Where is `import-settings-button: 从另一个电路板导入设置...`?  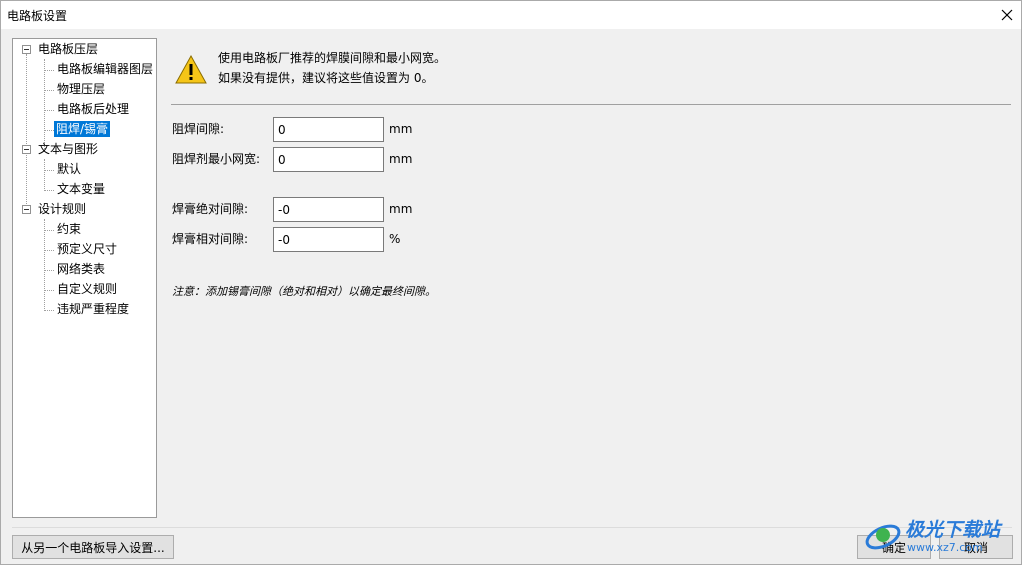
import-settings-button: 从另一个电路板导入设置... is located at coordinates (93, 547).